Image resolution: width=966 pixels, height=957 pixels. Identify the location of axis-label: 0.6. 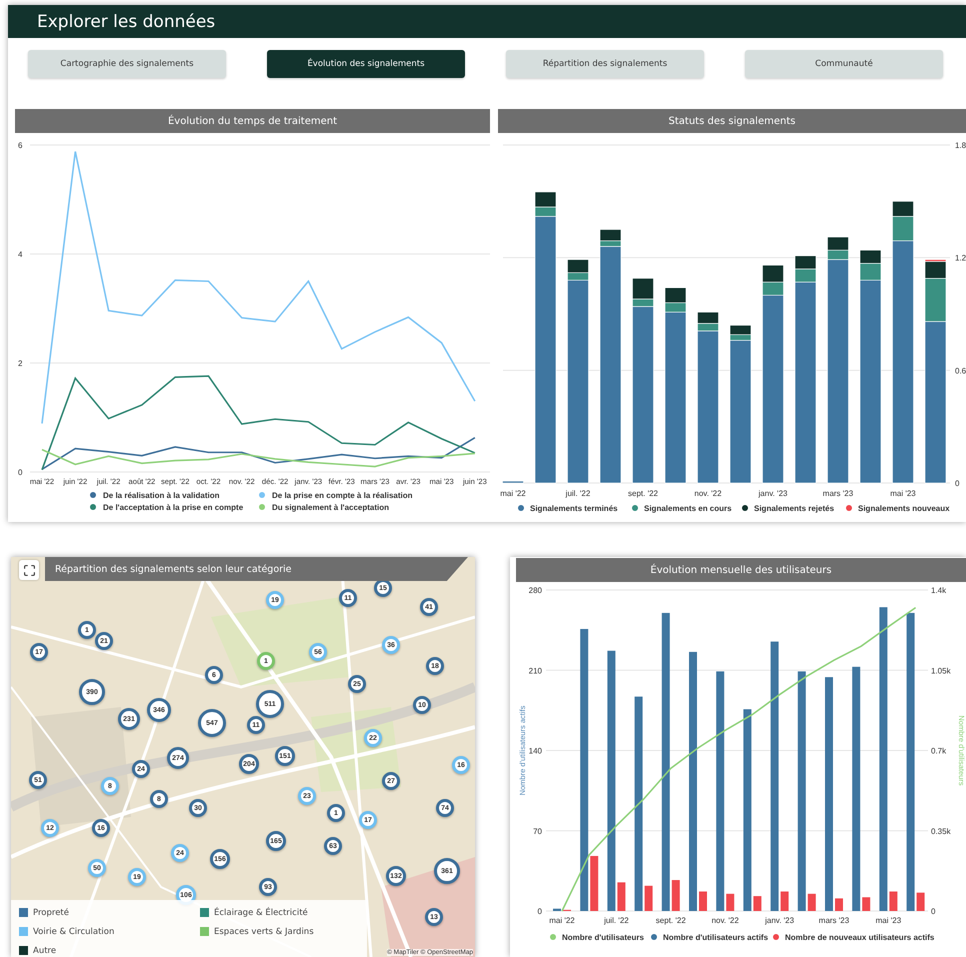
(960, 371).